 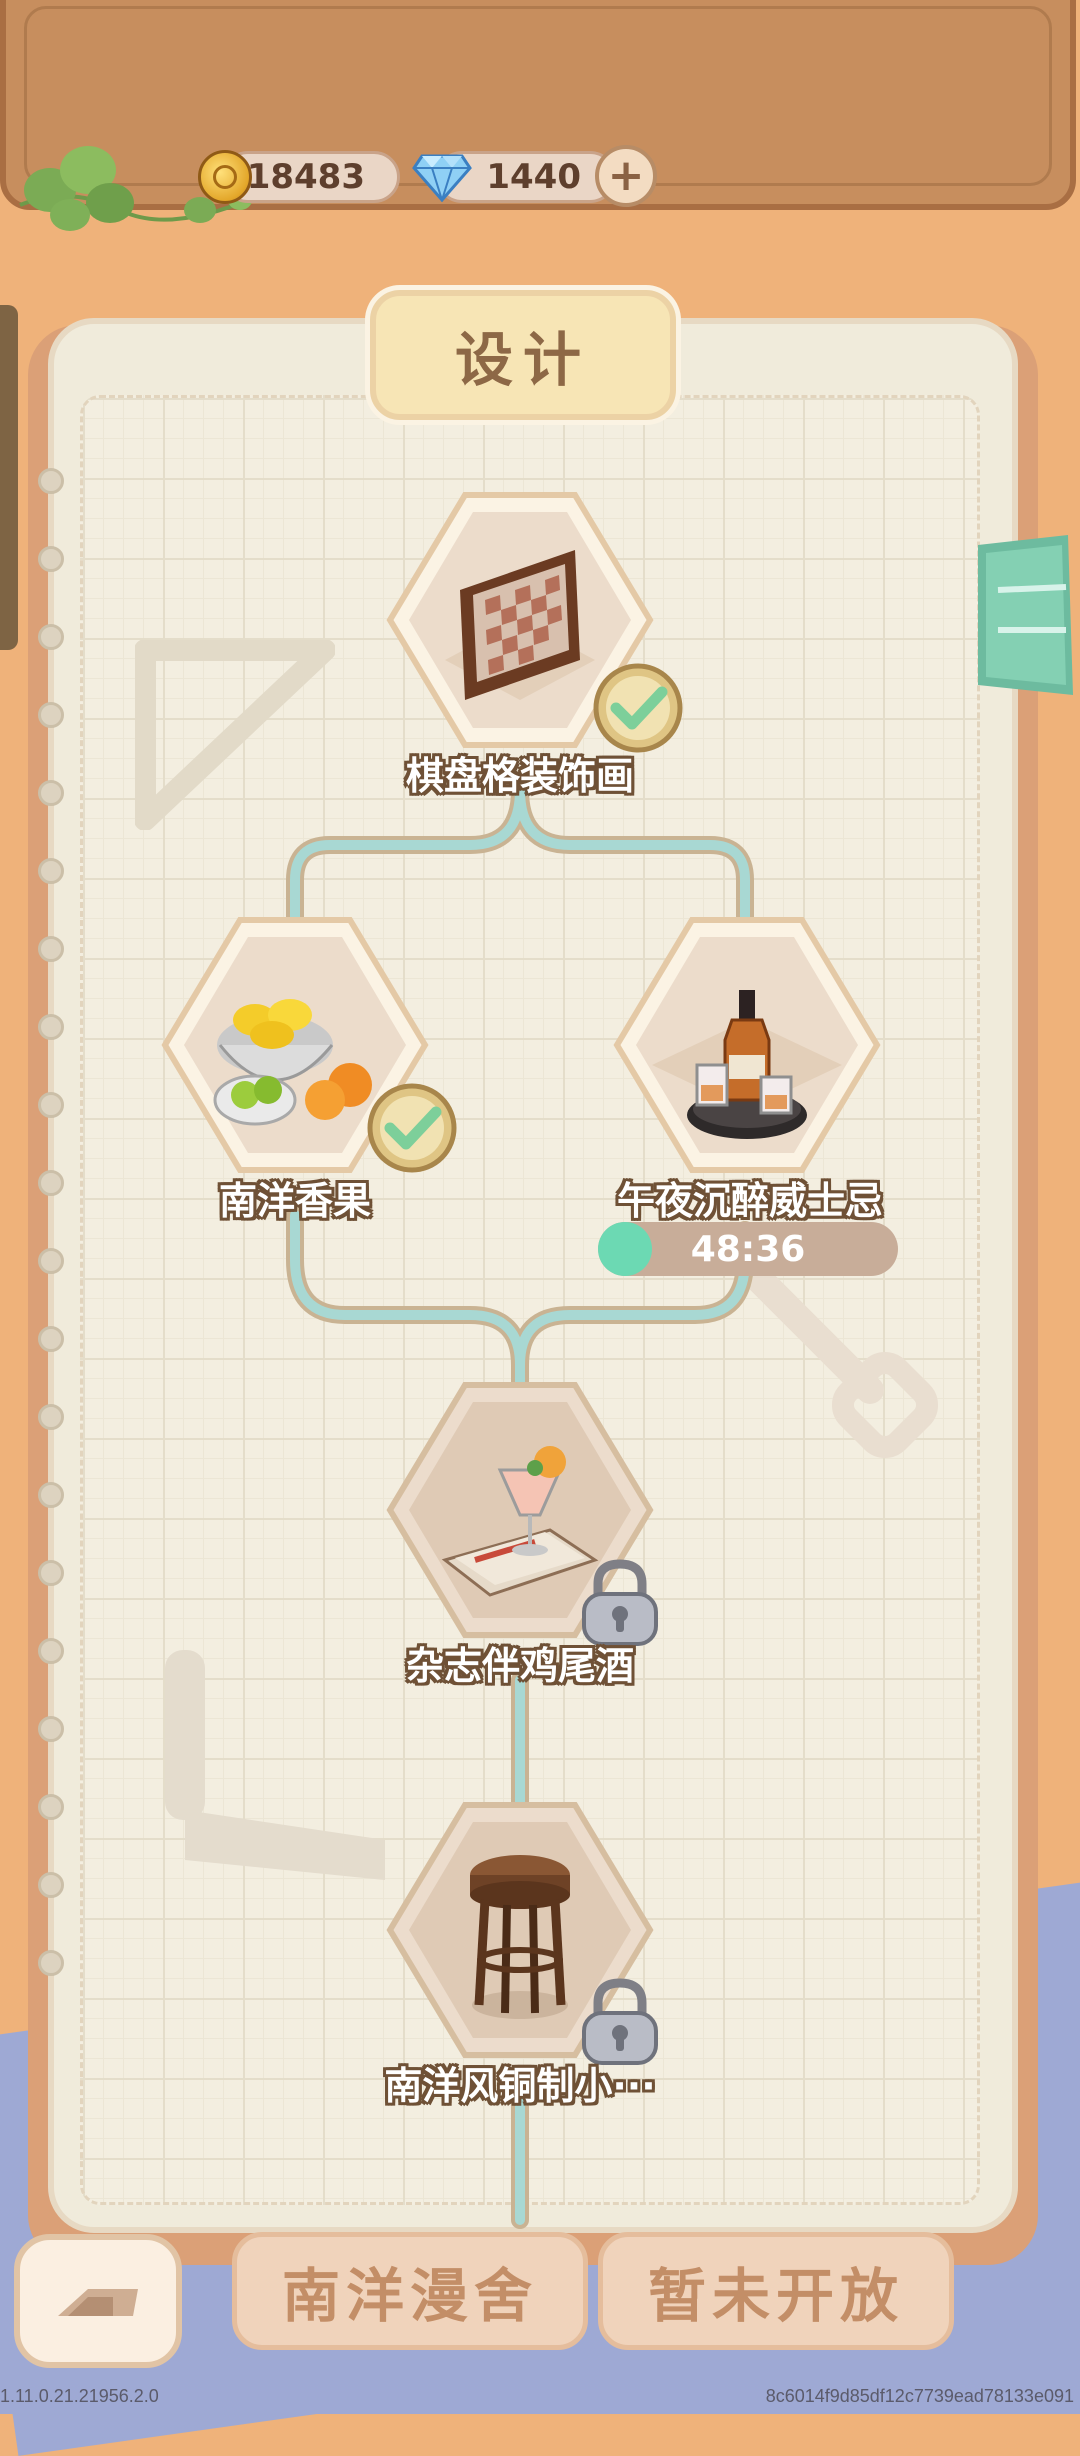 I want to click on node-label-whisky: 午夜沉醉威士忌, so click(x=749, y=1201).